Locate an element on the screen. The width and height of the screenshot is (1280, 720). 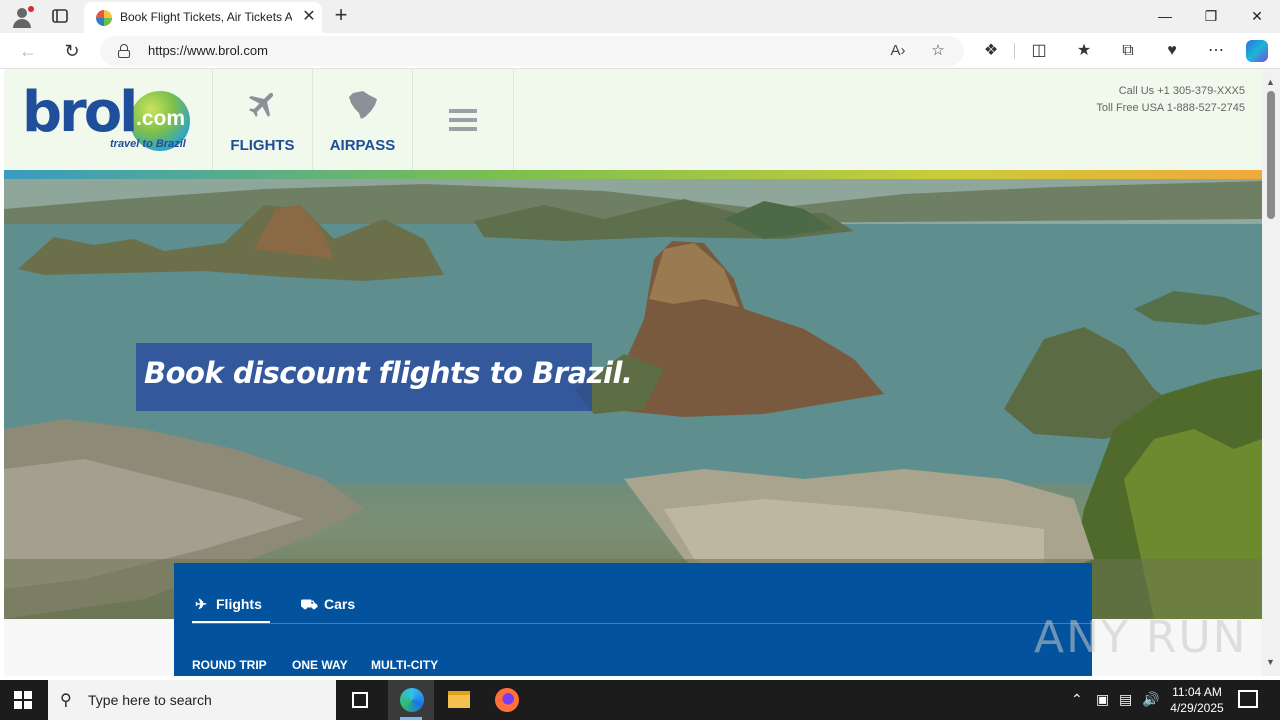
logo-dotcom: .com is located at coordinates (161, 118).